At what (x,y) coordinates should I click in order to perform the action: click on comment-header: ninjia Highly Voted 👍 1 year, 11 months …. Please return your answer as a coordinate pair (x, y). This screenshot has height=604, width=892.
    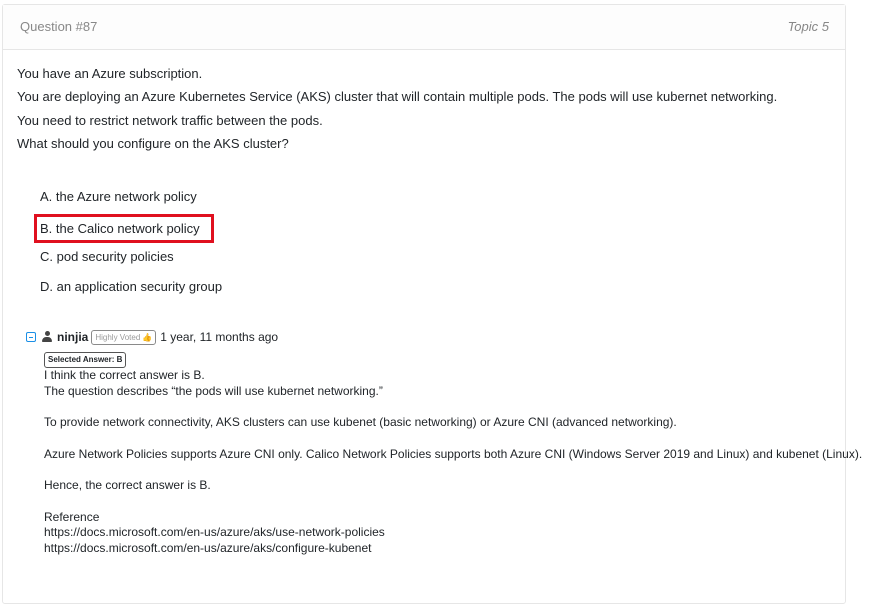
    Looking at the image, I should click on (456, 337).